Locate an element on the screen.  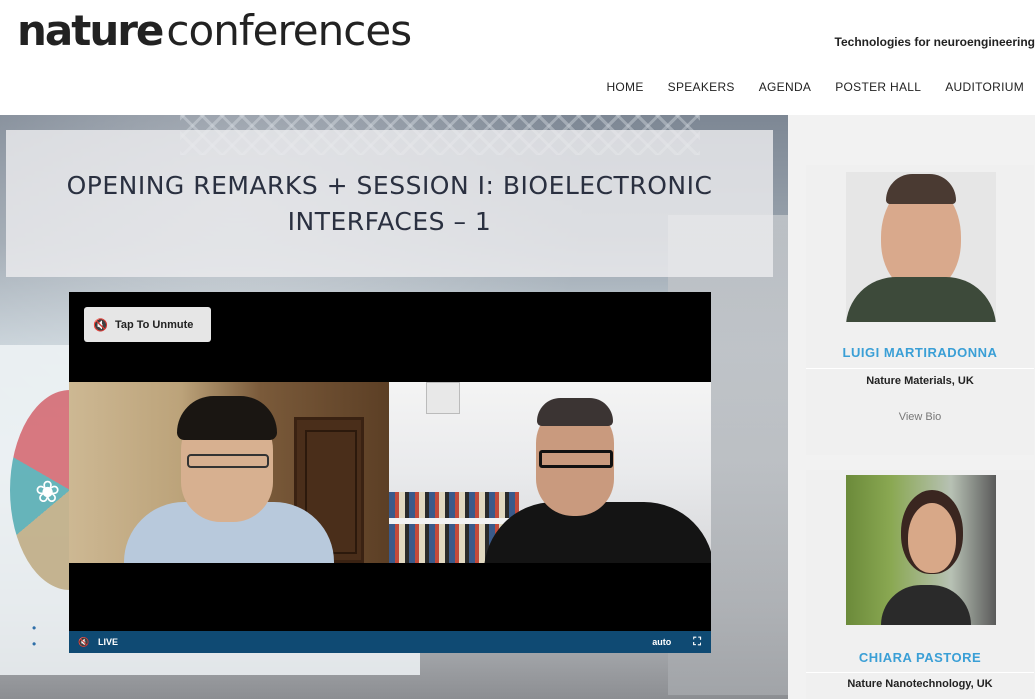
fullscreen-icon: ⛶ is located at coordinates (697, 642).